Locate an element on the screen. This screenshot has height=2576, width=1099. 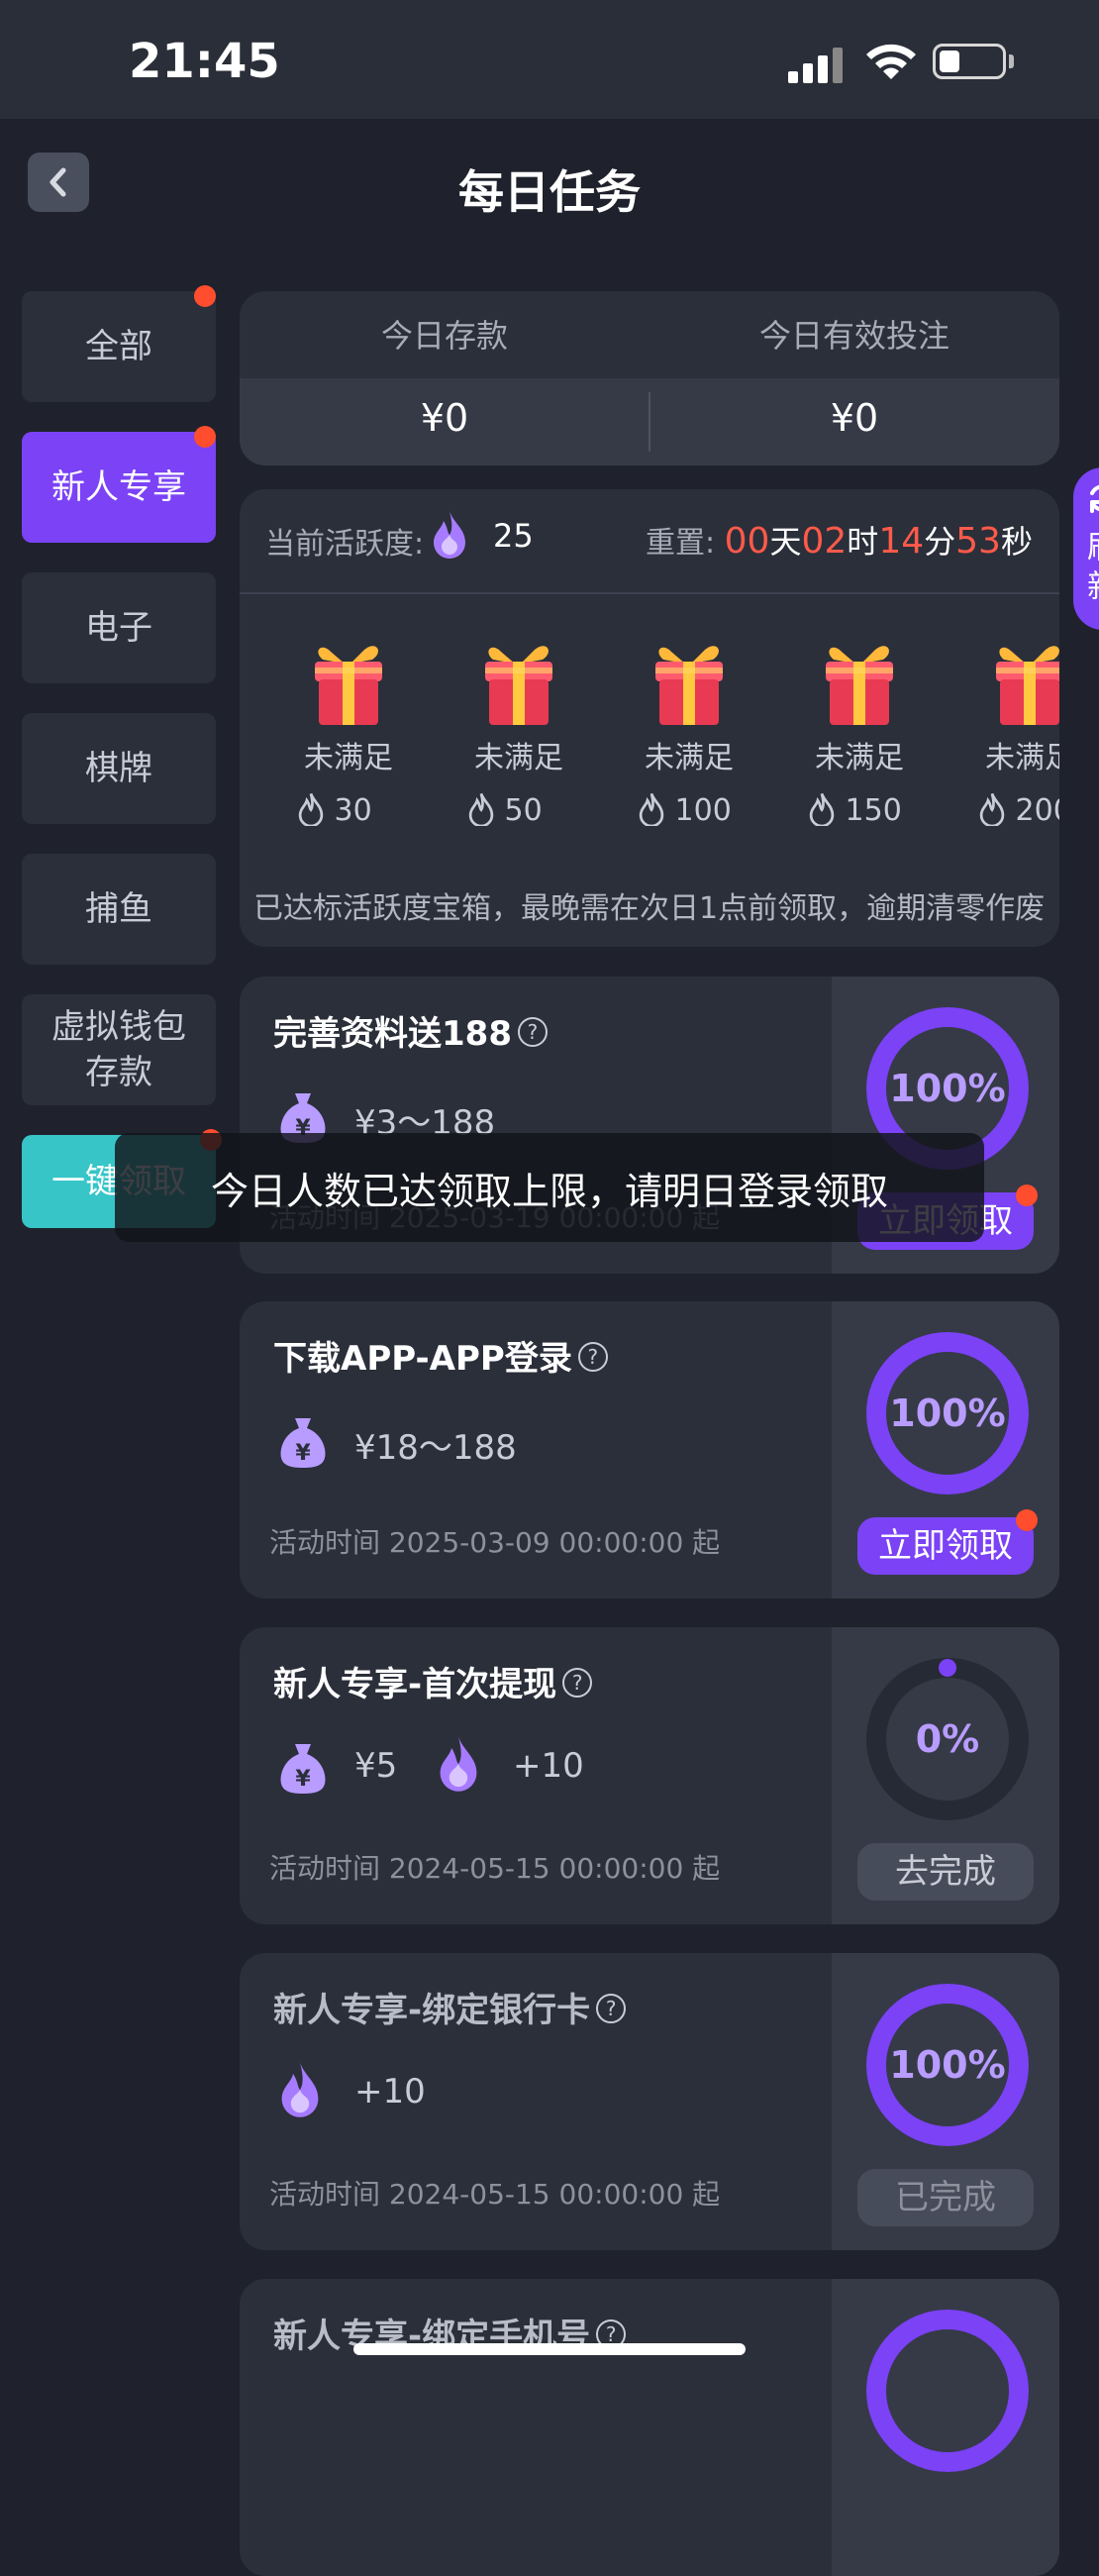
bet-label: 今日有效投注 is located at coordinates (853, 336).